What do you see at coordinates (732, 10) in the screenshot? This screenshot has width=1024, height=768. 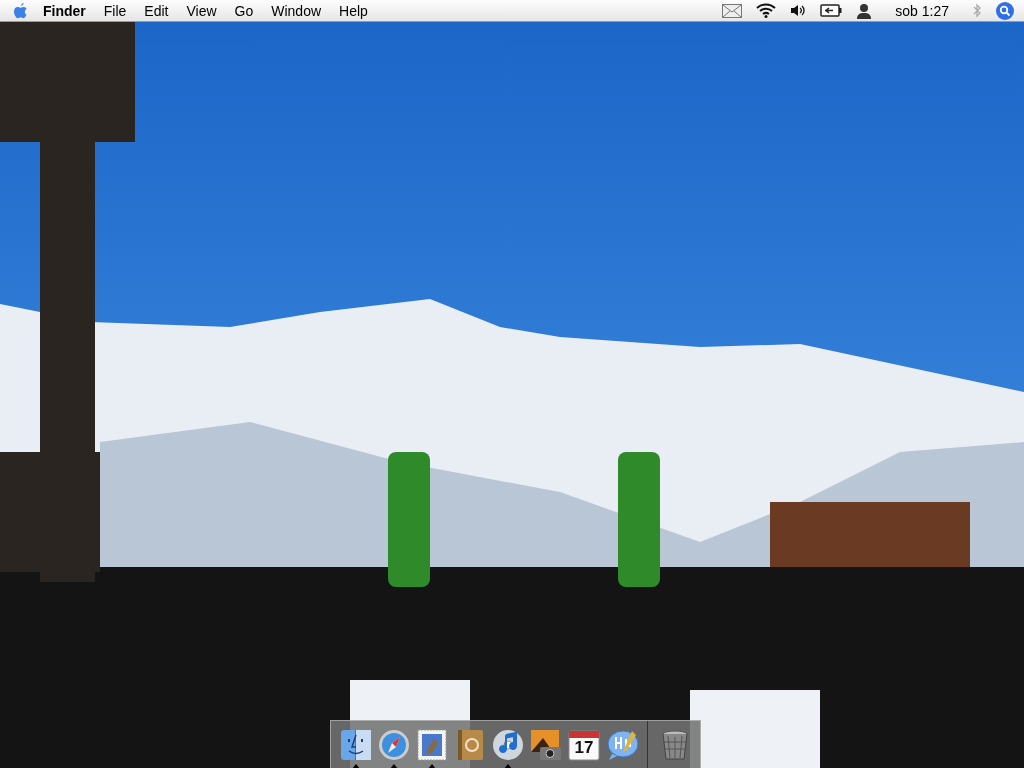 I see `envelope-icon` at bounding box center [732, 10].